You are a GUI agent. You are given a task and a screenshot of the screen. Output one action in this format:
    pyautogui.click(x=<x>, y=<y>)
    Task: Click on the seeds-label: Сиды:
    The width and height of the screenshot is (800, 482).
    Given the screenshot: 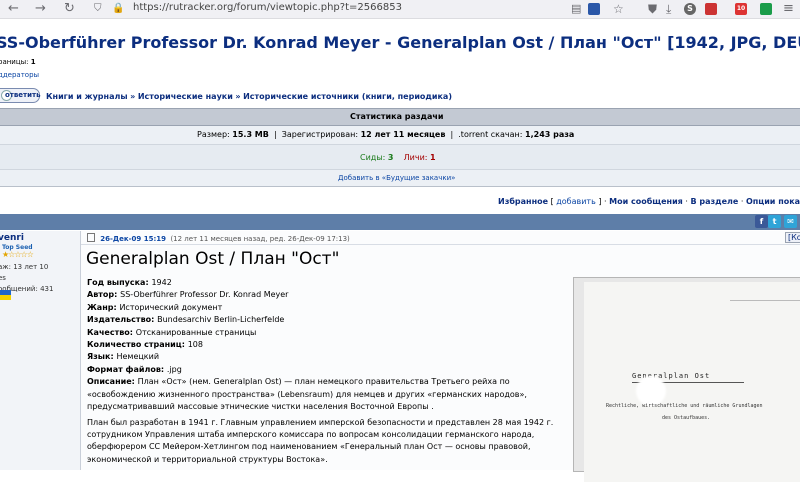 What is the action you would take?
    pyautogui.click(x=373, y=157)
    